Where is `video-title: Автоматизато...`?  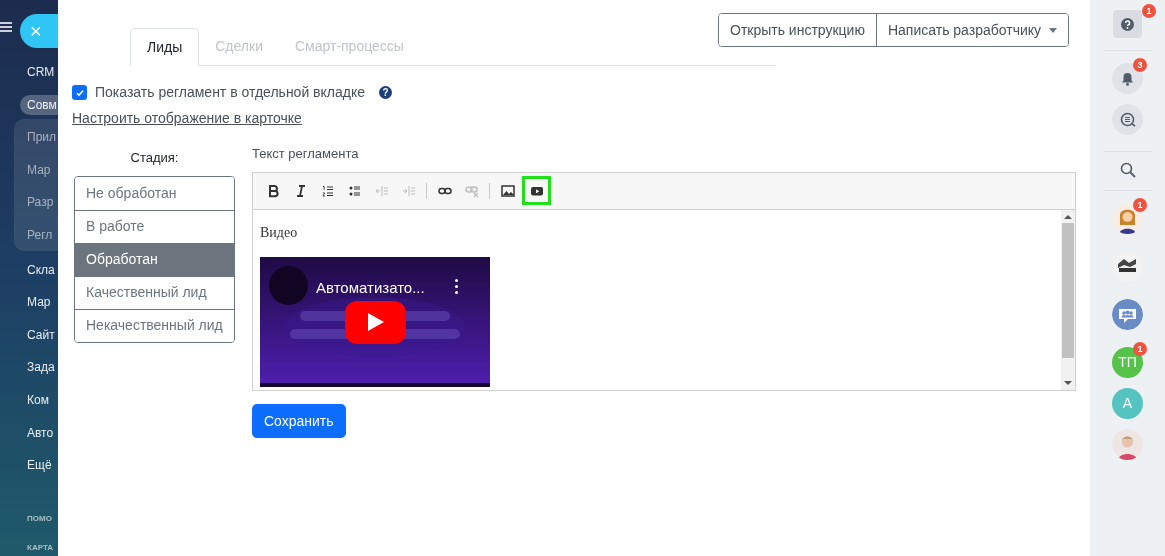
video-title: Автоматизато... is located at coordinates (370, 287).